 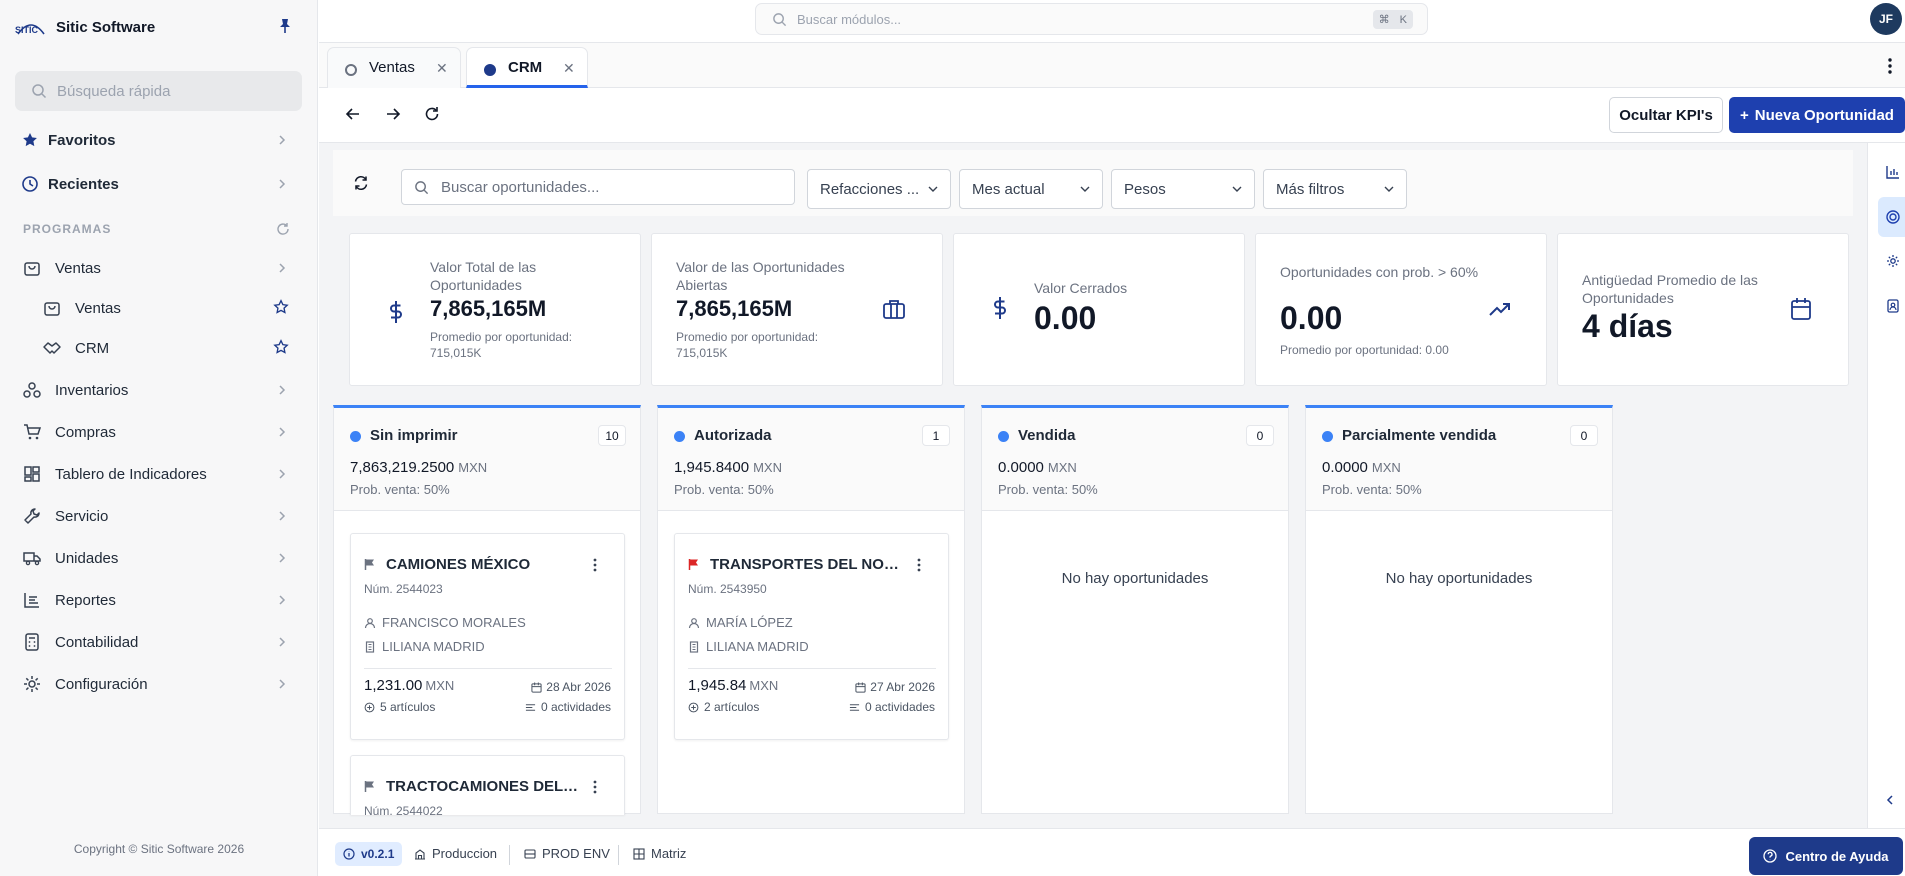 I want to click on kpi-title: Valor de las Oportunidades Abiertas, so click(x=760, y=276).